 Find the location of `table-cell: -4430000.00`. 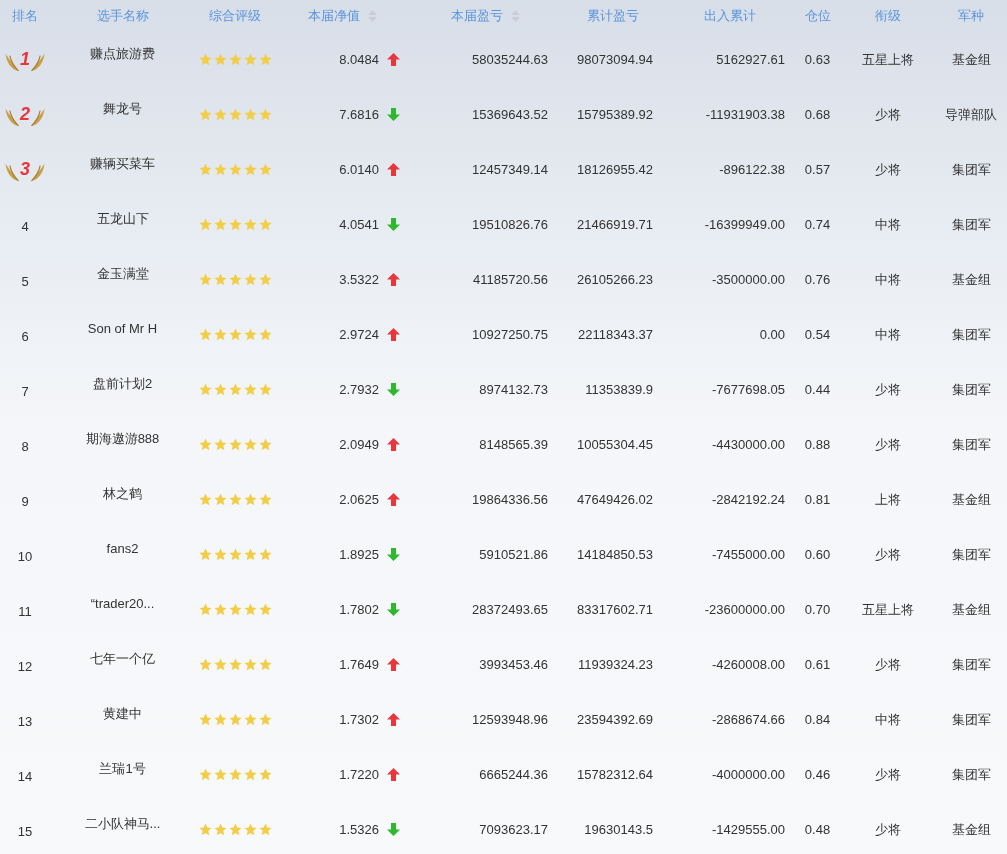

table-cell: -4430000.00 is located at coordinates (748, 444).